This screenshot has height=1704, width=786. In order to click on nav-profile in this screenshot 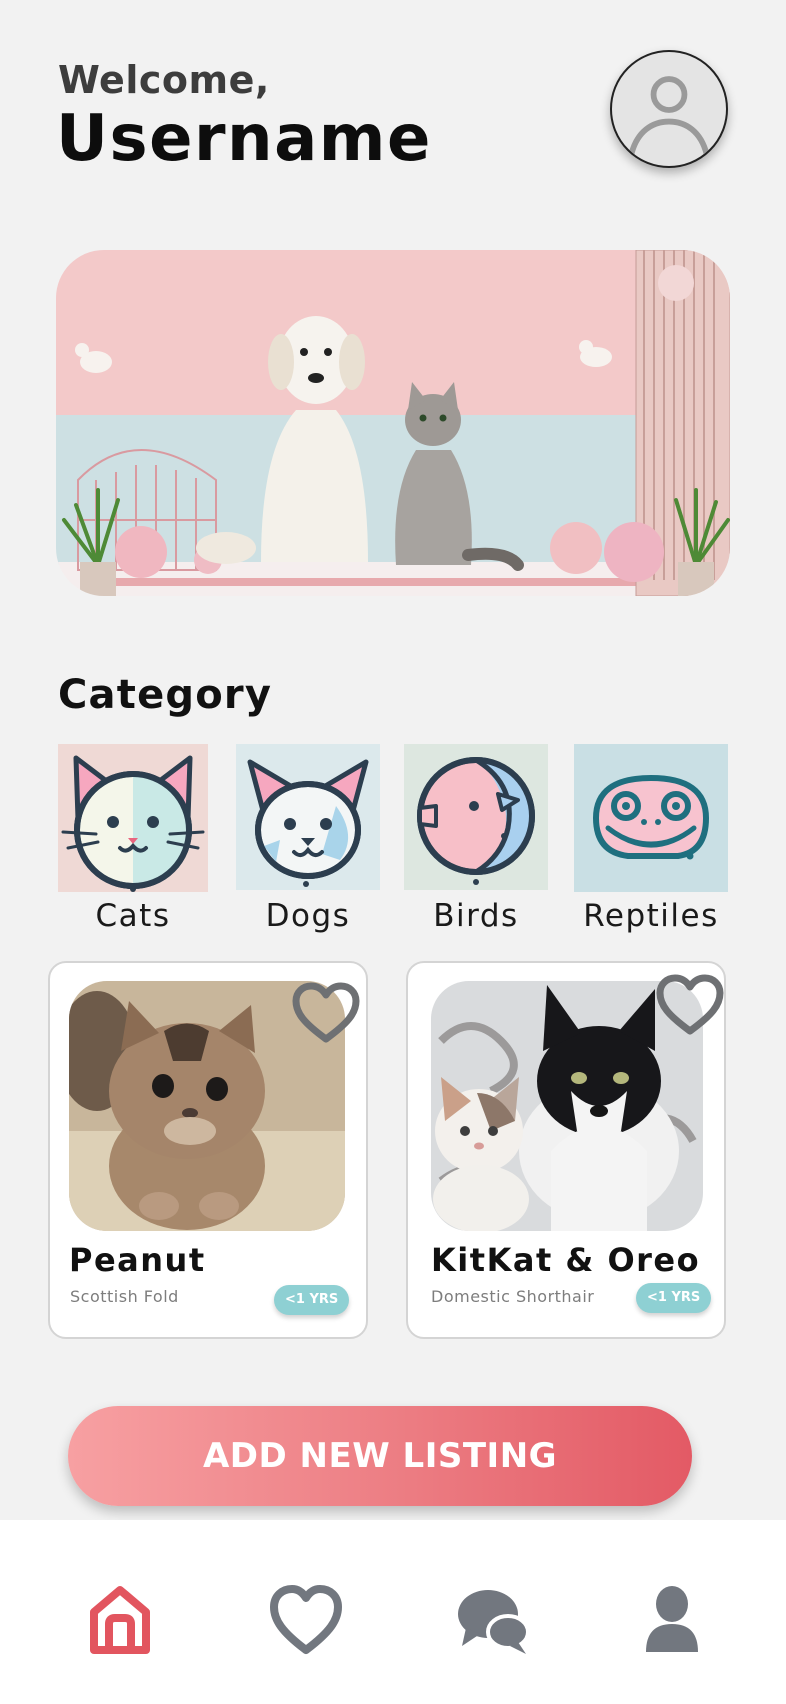, I will do `click(672, 1620)`.